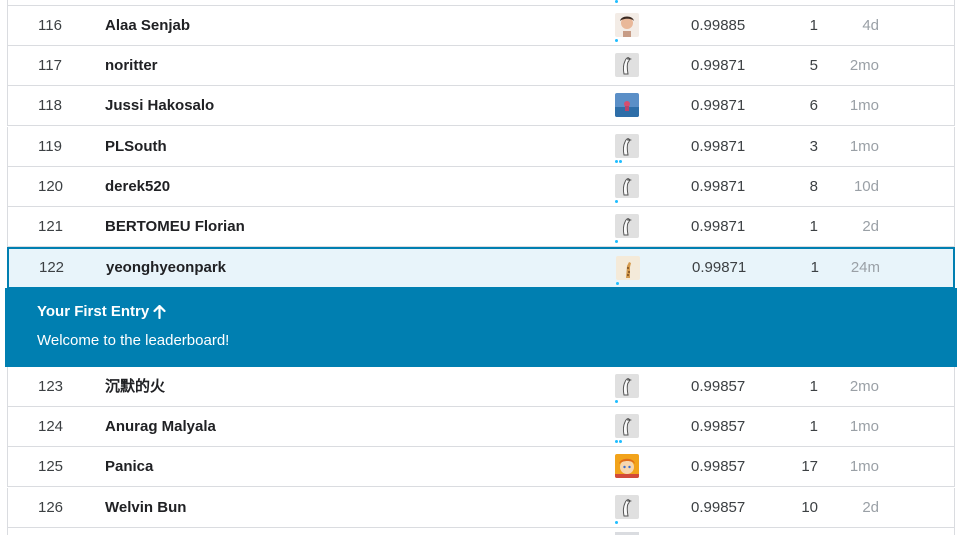 This screenshot has width=961, height=535. I want to click on rank-number: 125, so click(51, 466).